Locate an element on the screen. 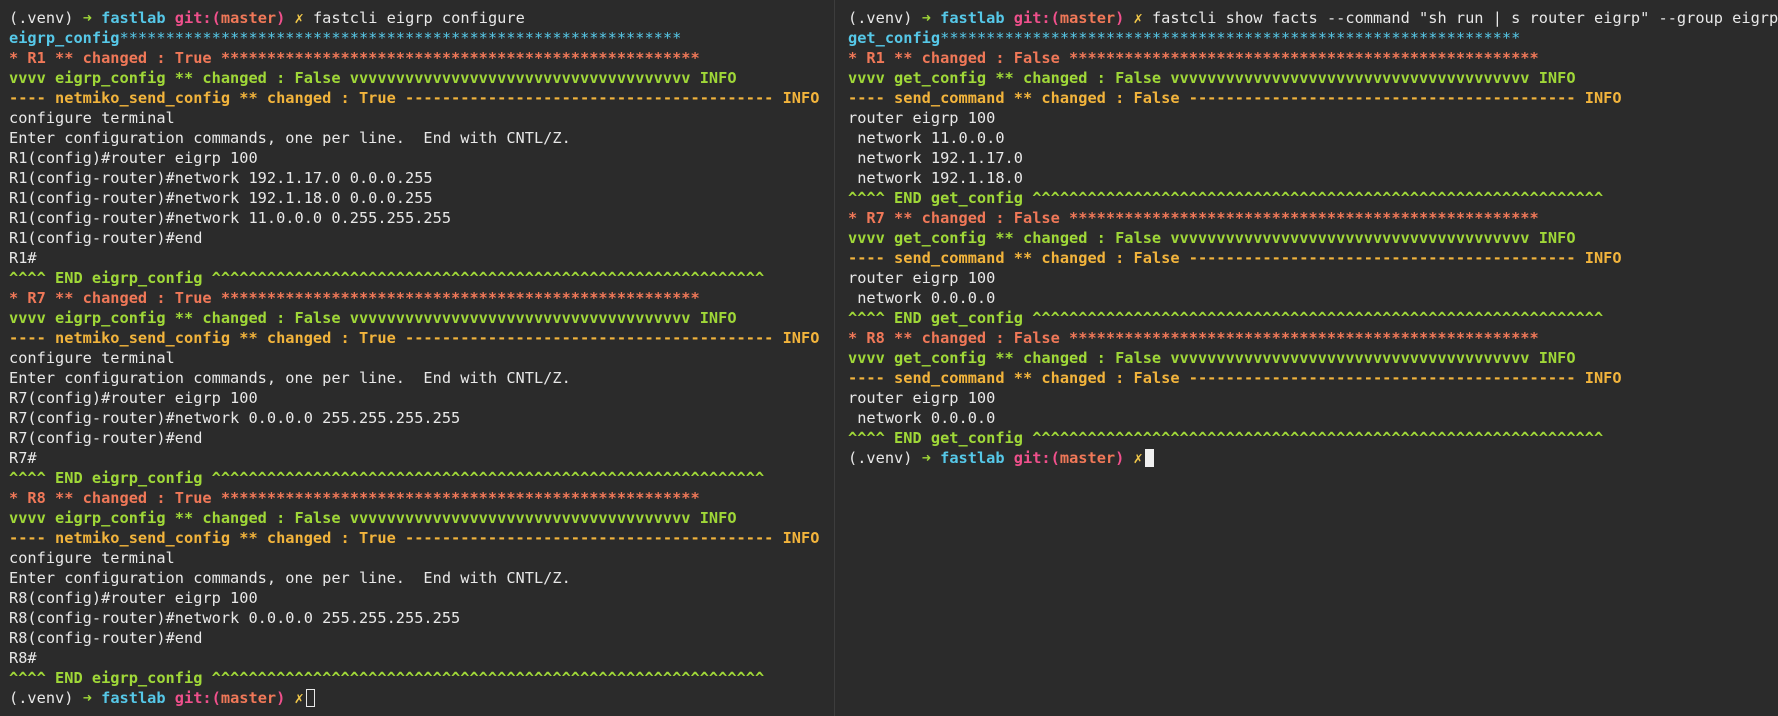 Image resolution: width=1778 pixels, height=716 pixels. terminal-line: R1(config)#router eigrp 100 is located at coordinates (414, 158).